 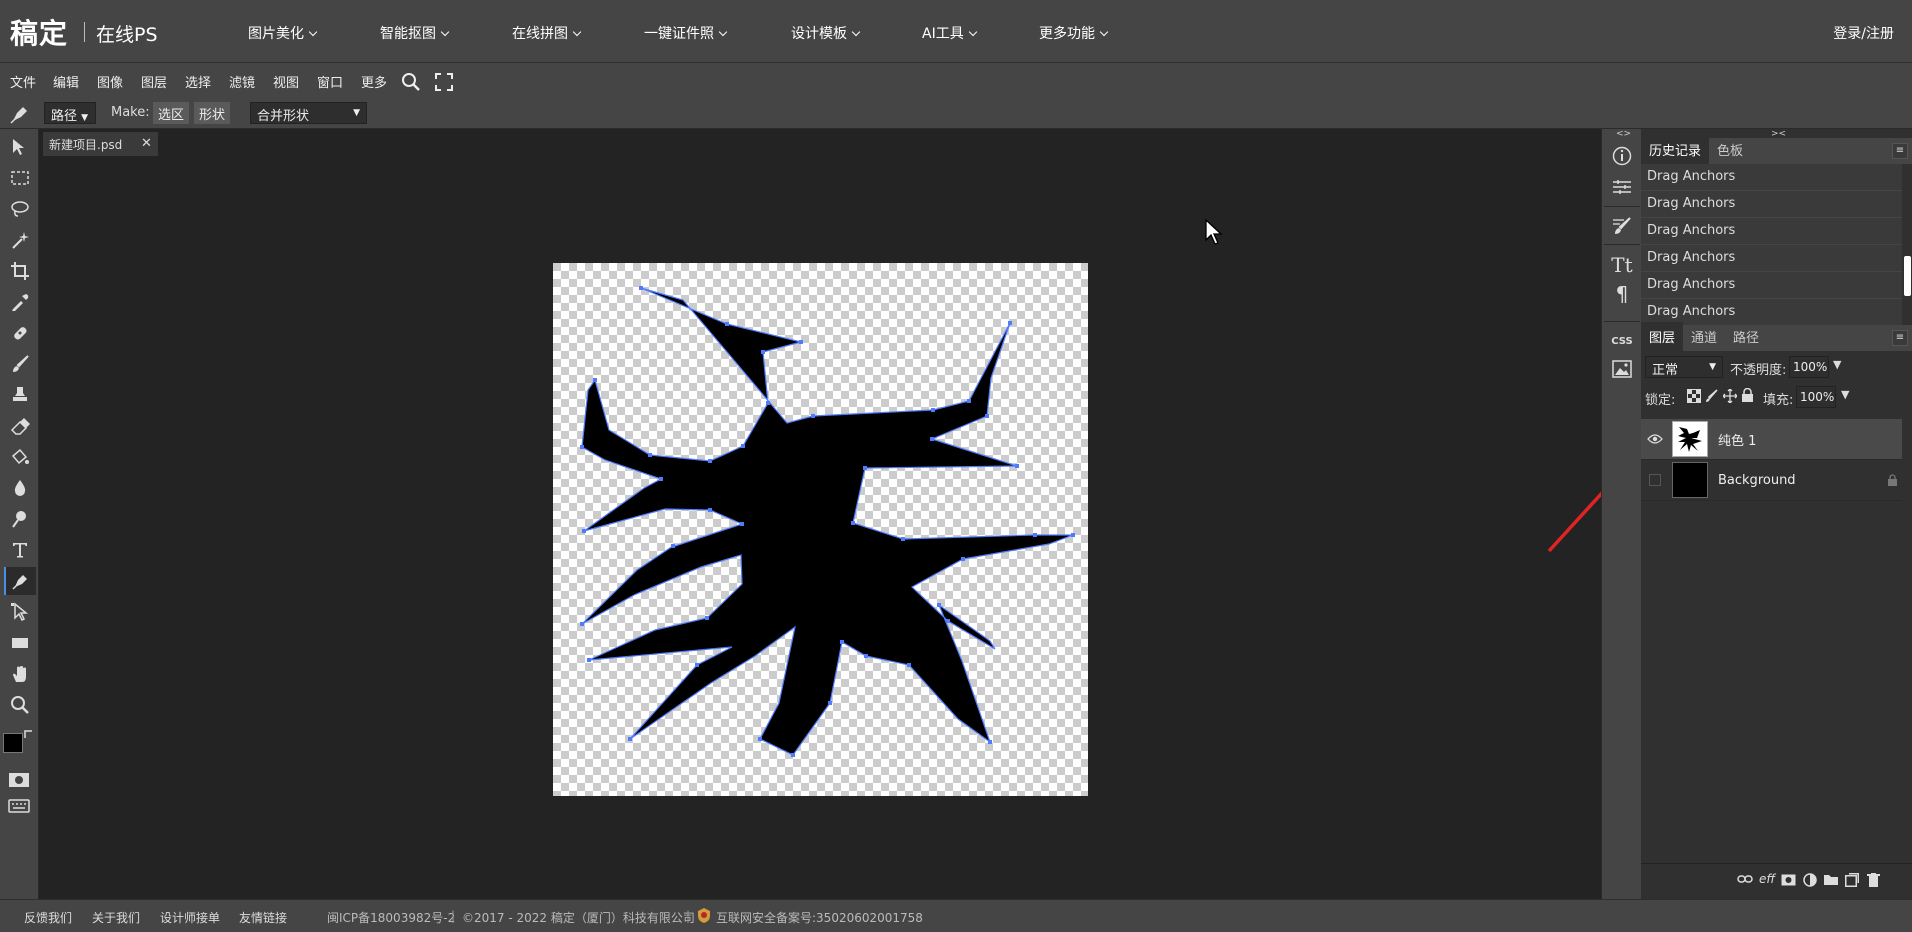 I want to click on lasso-tool-icon, so click(x=20, y=209).